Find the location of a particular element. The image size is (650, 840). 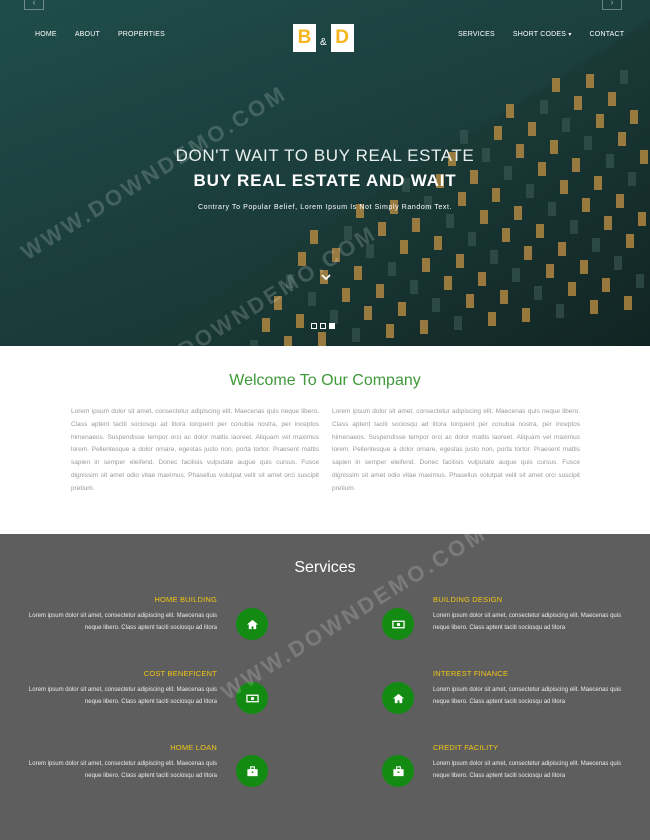

site-logo: B & D is located at coordinates (323, 38).